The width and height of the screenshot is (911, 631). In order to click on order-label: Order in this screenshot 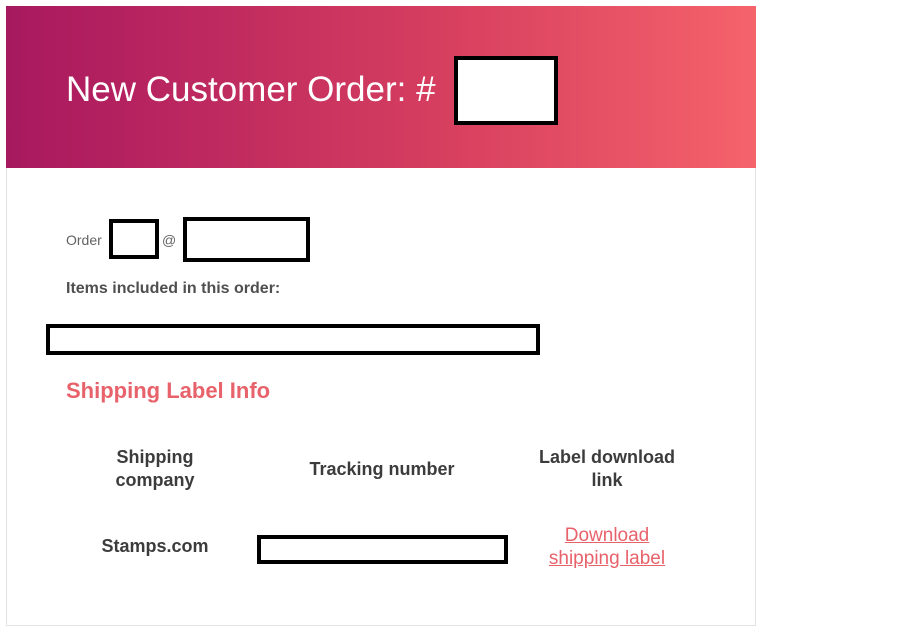, I will do `click(84, 240)`.